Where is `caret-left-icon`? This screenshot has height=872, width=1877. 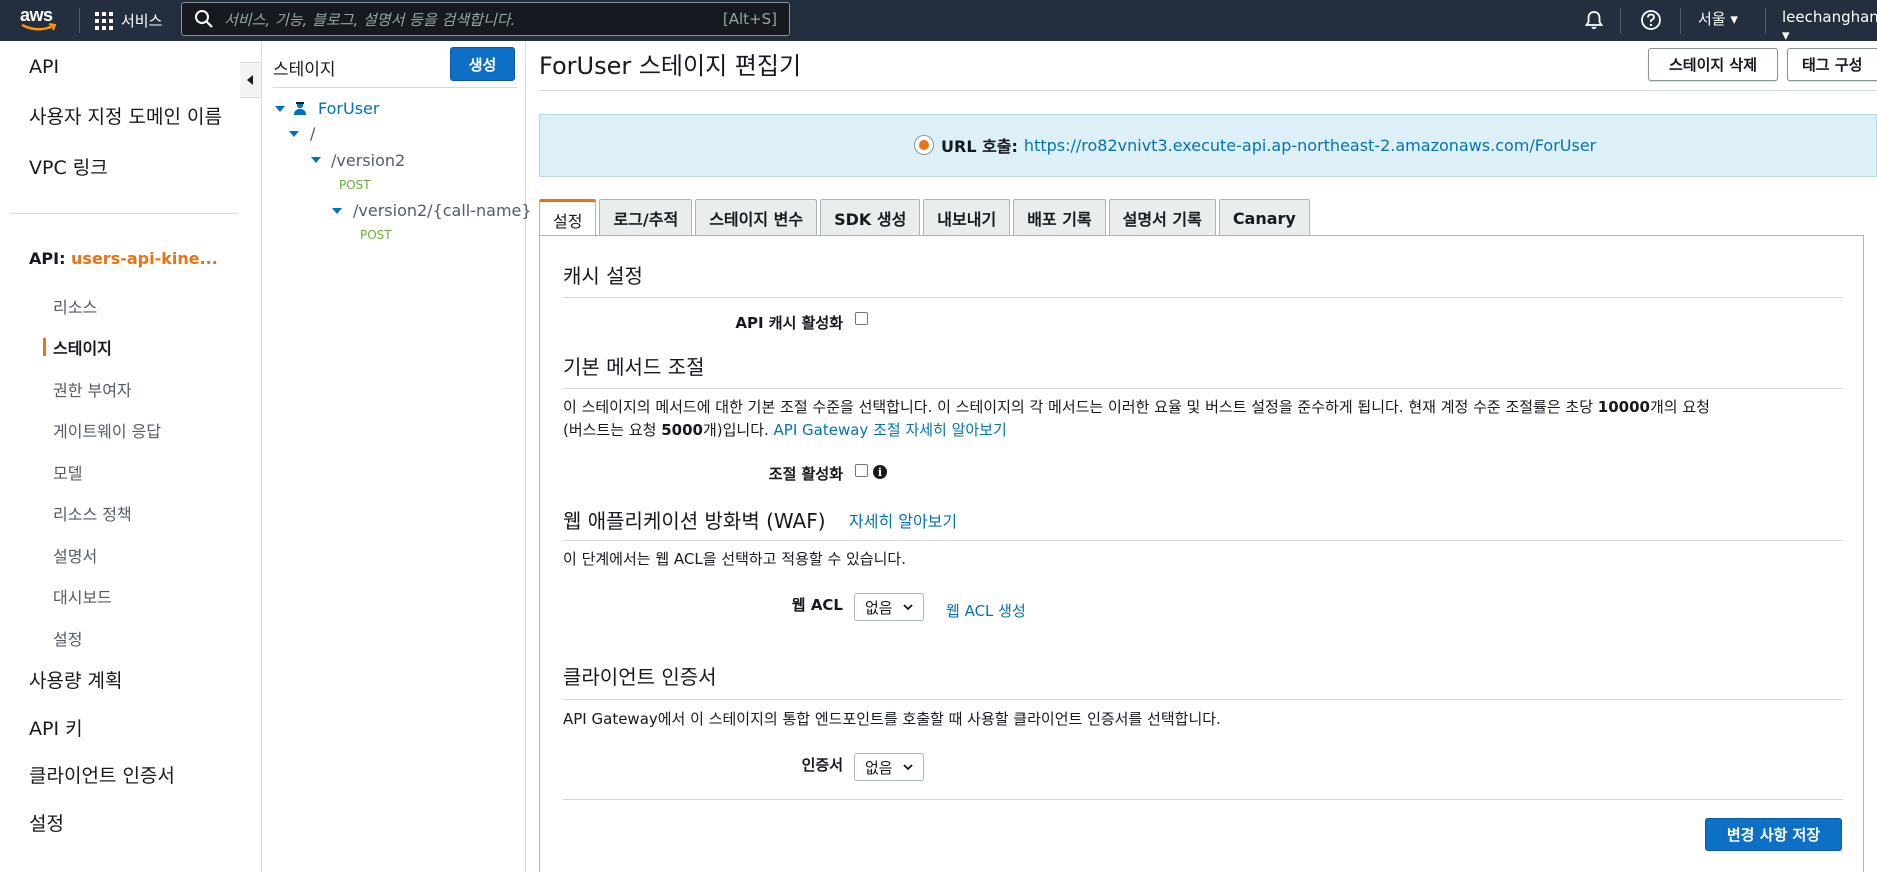 caret-left-icon is located at coordinates (249, 80).